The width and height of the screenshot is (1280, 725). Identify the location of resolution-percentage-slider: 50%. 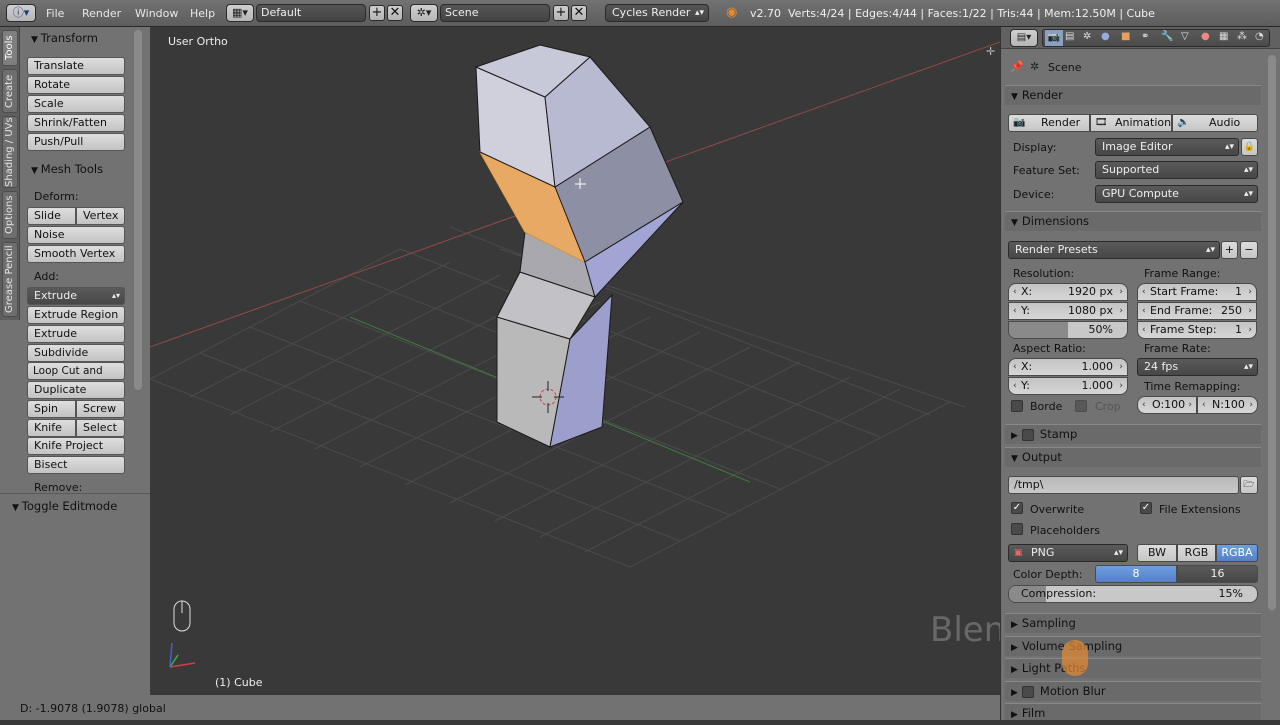
(1068, 330).